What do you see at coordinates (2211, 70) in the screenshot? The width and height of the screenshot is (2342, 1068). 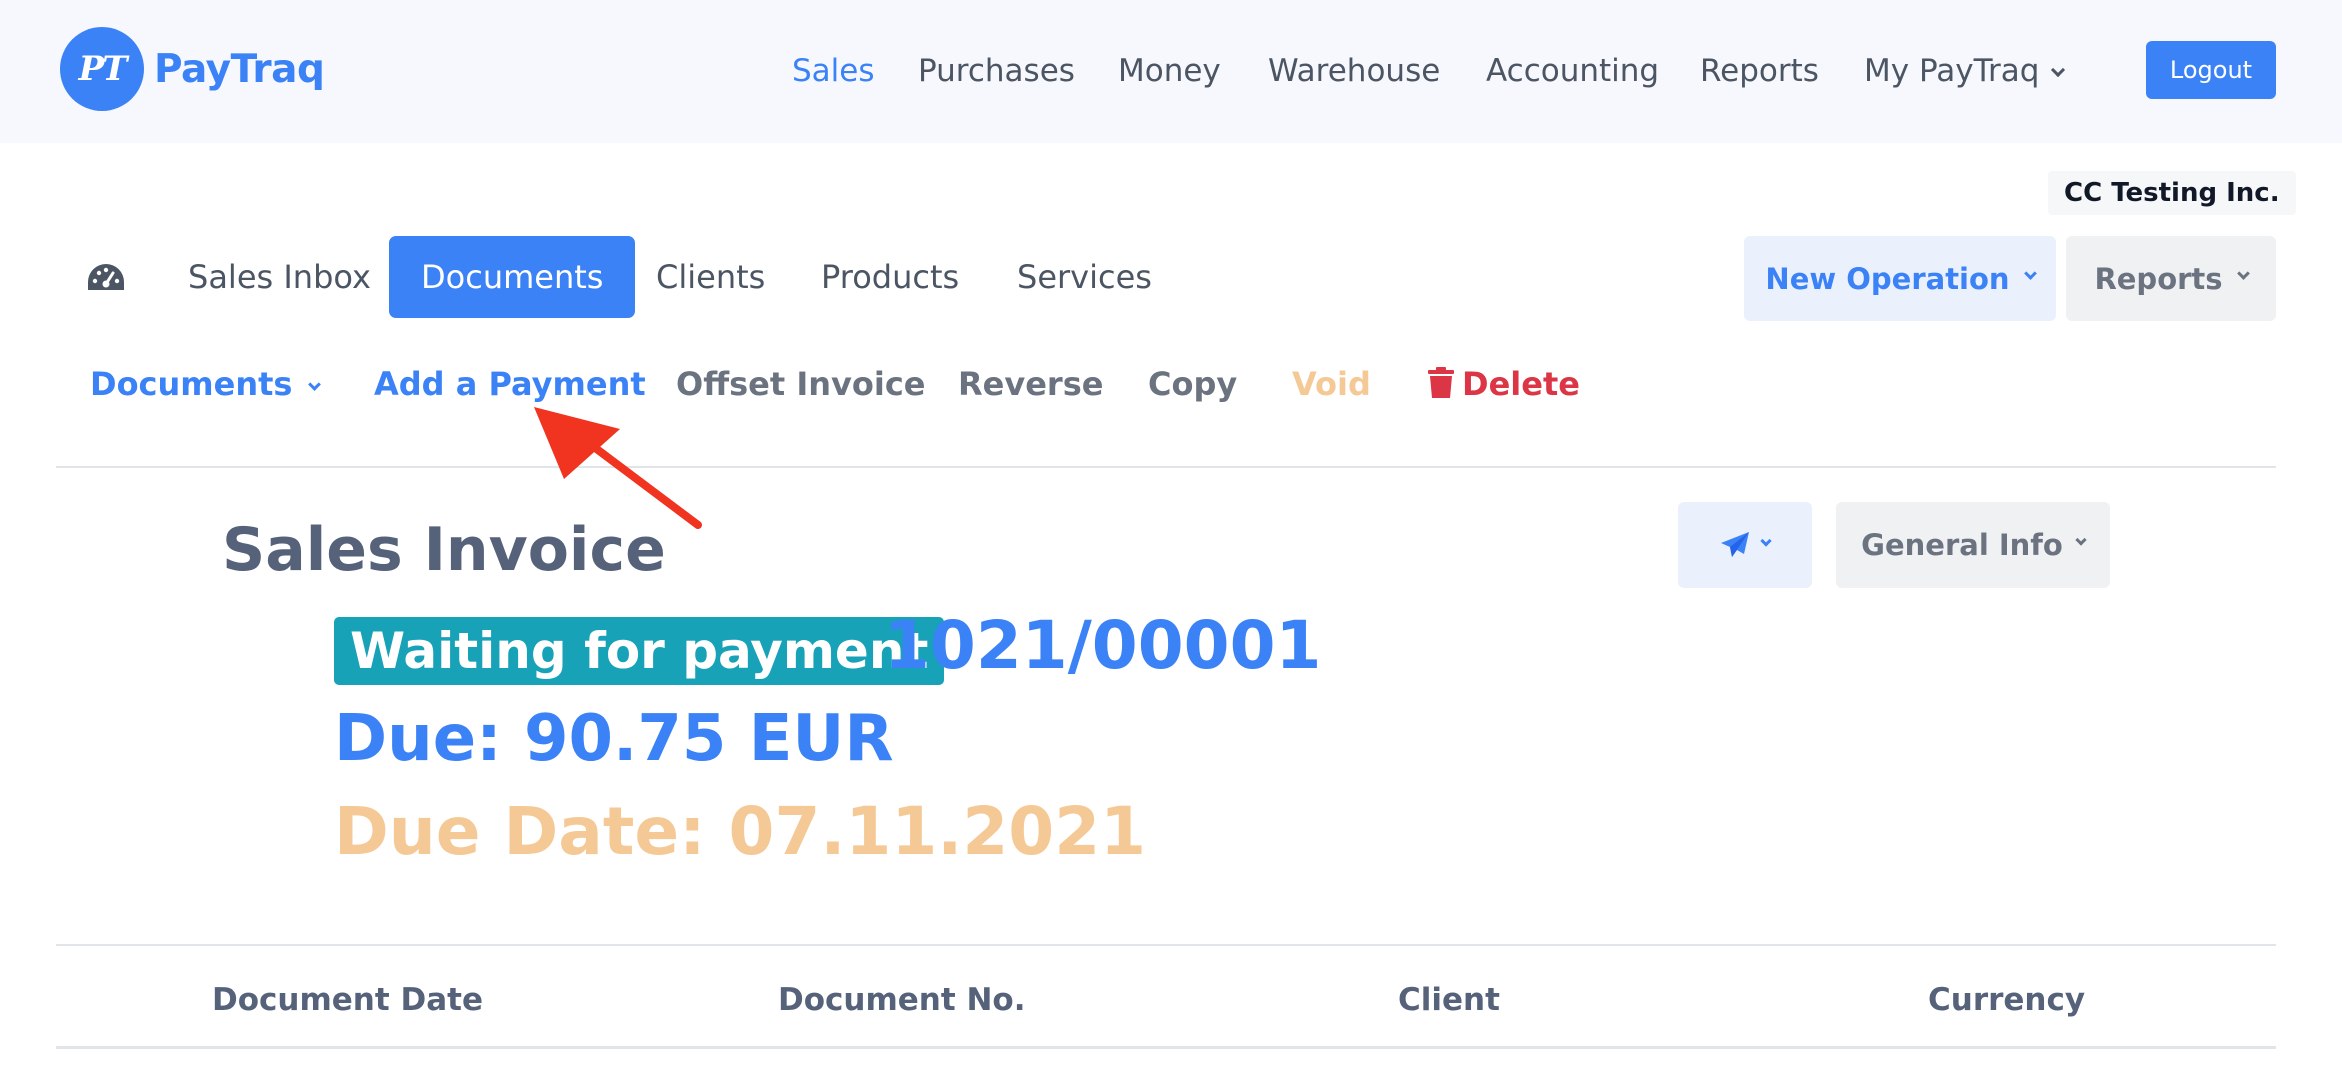 I see `logout-button: Logout` at bounding box center [2211, 70].